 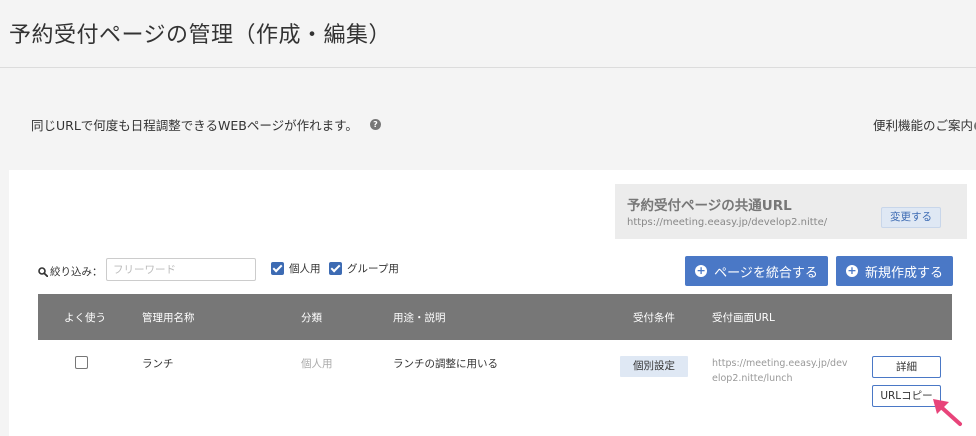 What do you see at coordinates (654, 366) in the screenshot?
I see `condition-badge: 個別設定` at bounding box center [654, 366].